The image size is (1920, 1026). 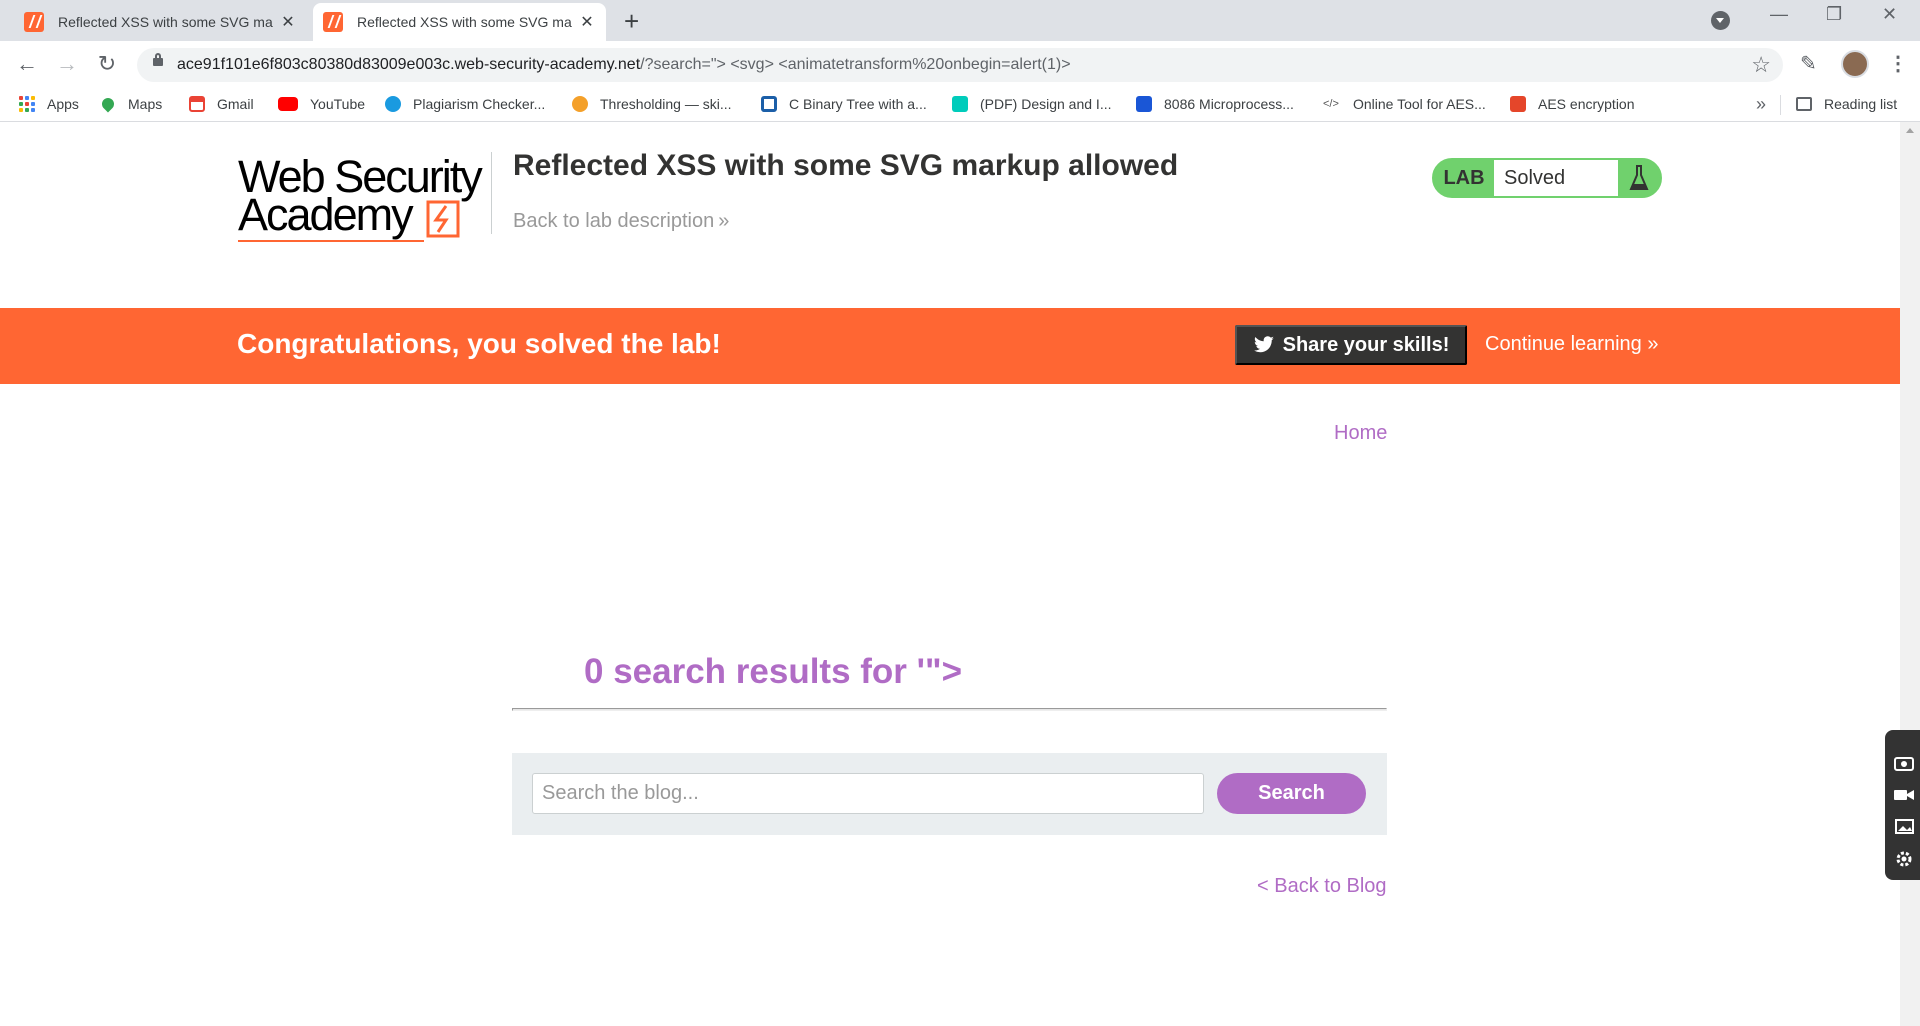 I want to click on video-camera-icon, so click(x=1904, y=795).